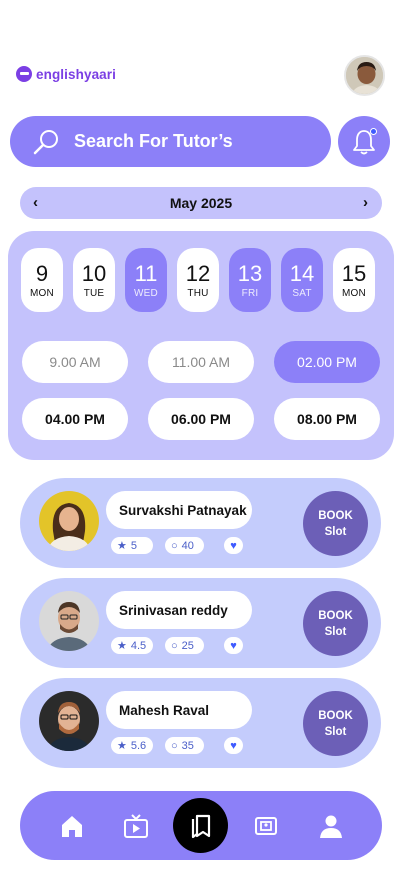 Image resolution: width=402 pixels, height=874 pixels. Describe the element at coordinates (250, 273) in the screenshot. I see `day-number: 13` at that location.